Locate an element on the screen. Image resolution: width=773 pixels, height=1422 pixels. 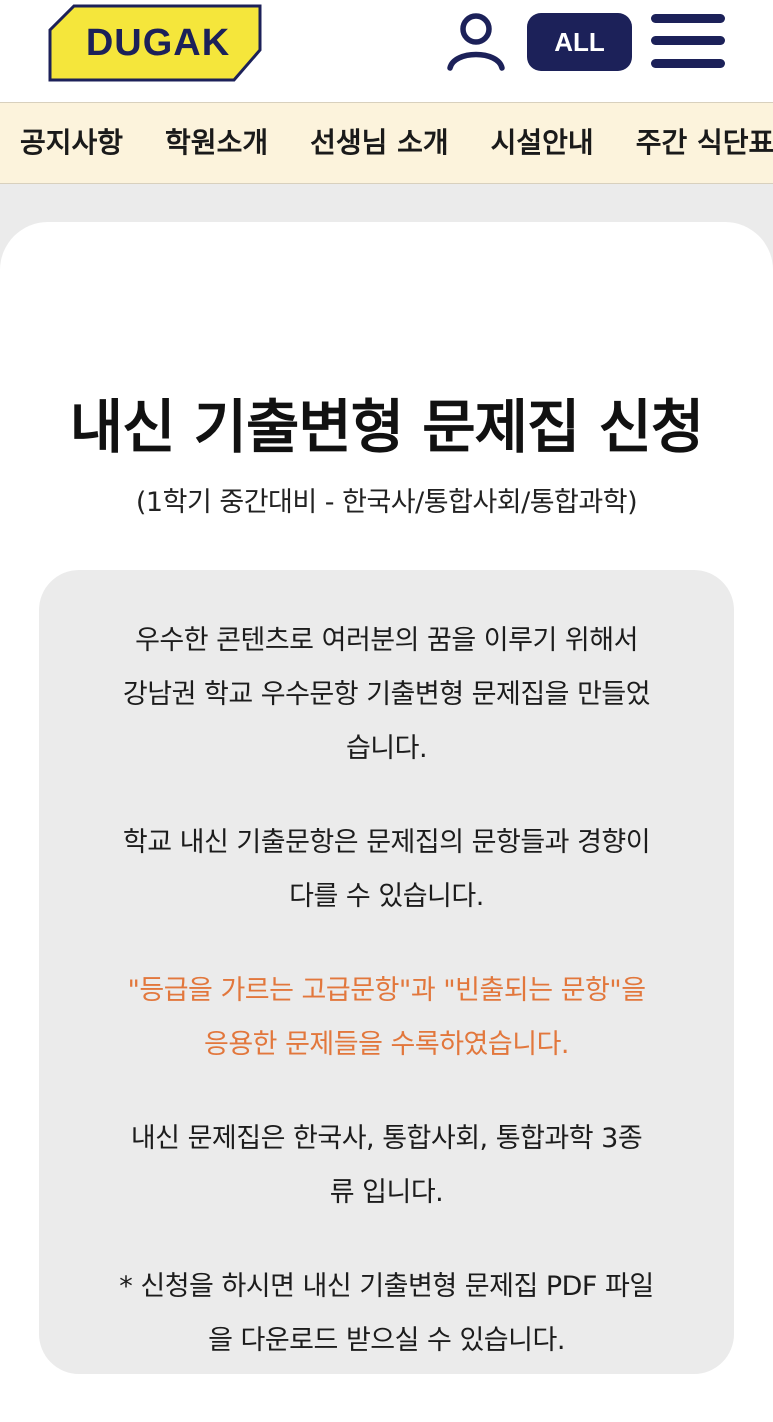
logo-text: DUGAK is located at coordinates (158, 42).